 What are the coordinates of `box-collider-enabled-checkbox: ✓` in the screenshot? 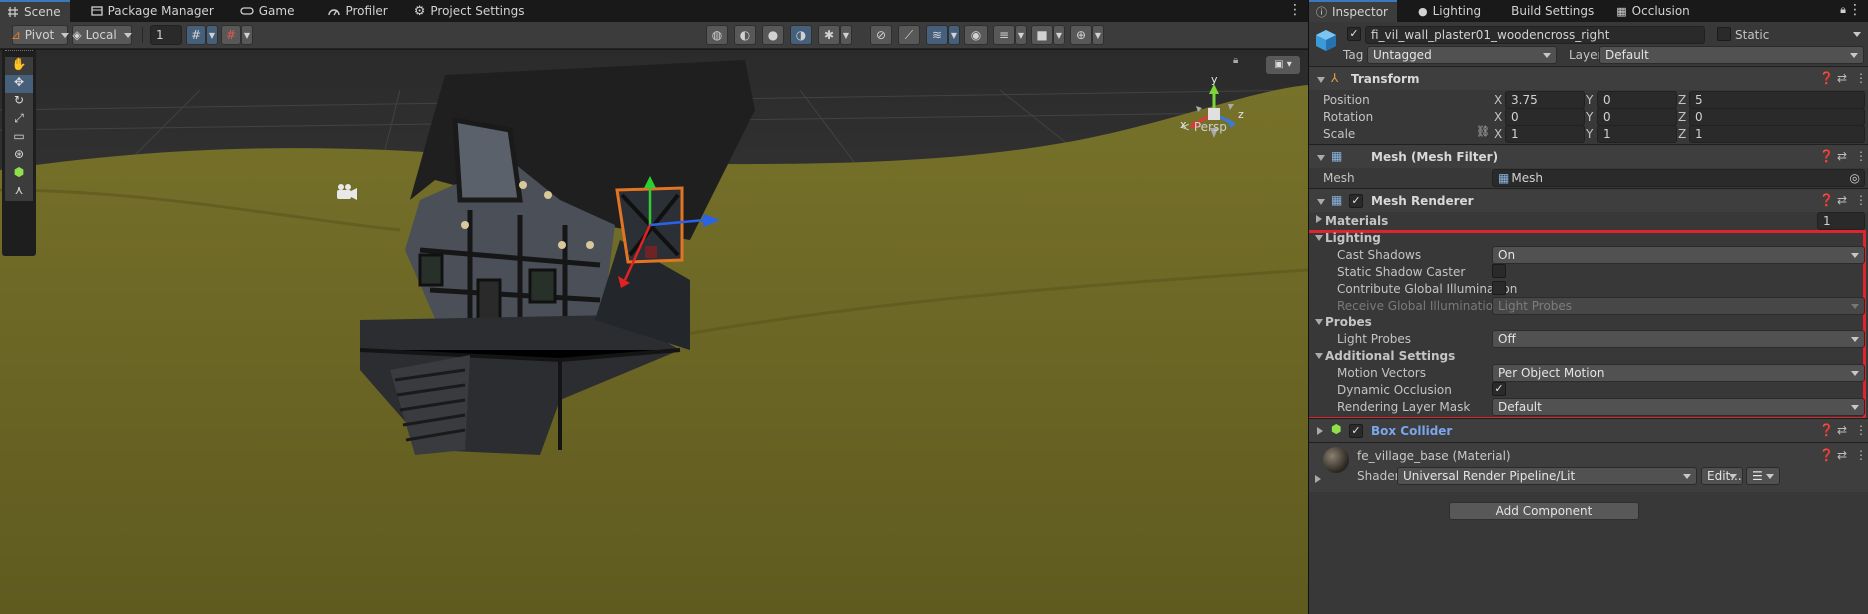 It's located at (1356, 431).